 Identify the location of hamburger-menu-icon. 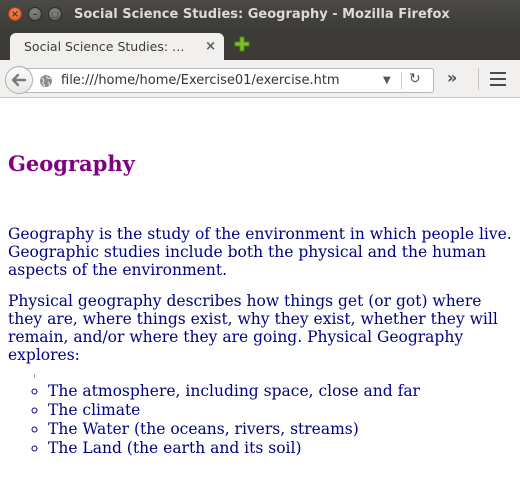
(498, 79).